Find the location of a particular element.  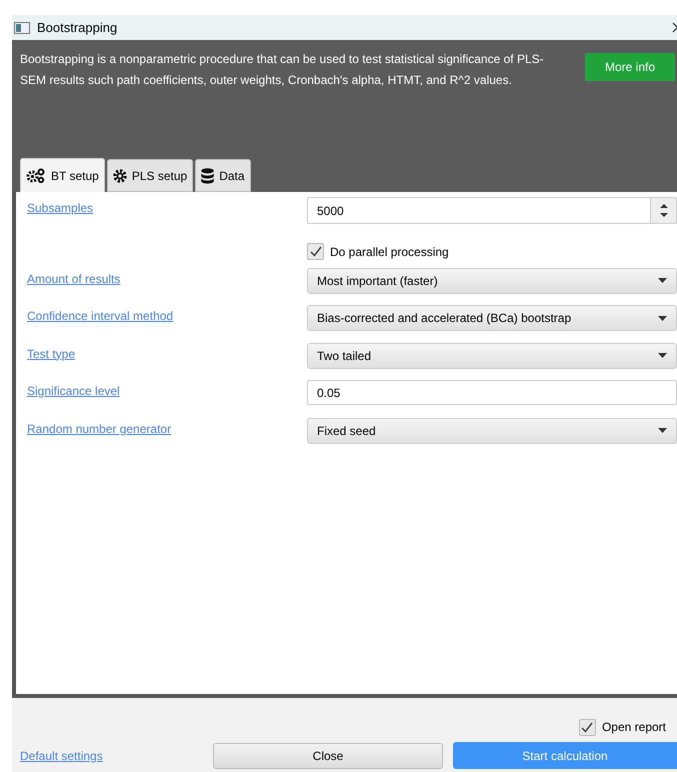

tab: BT setup is located at coordinates (62, 175).